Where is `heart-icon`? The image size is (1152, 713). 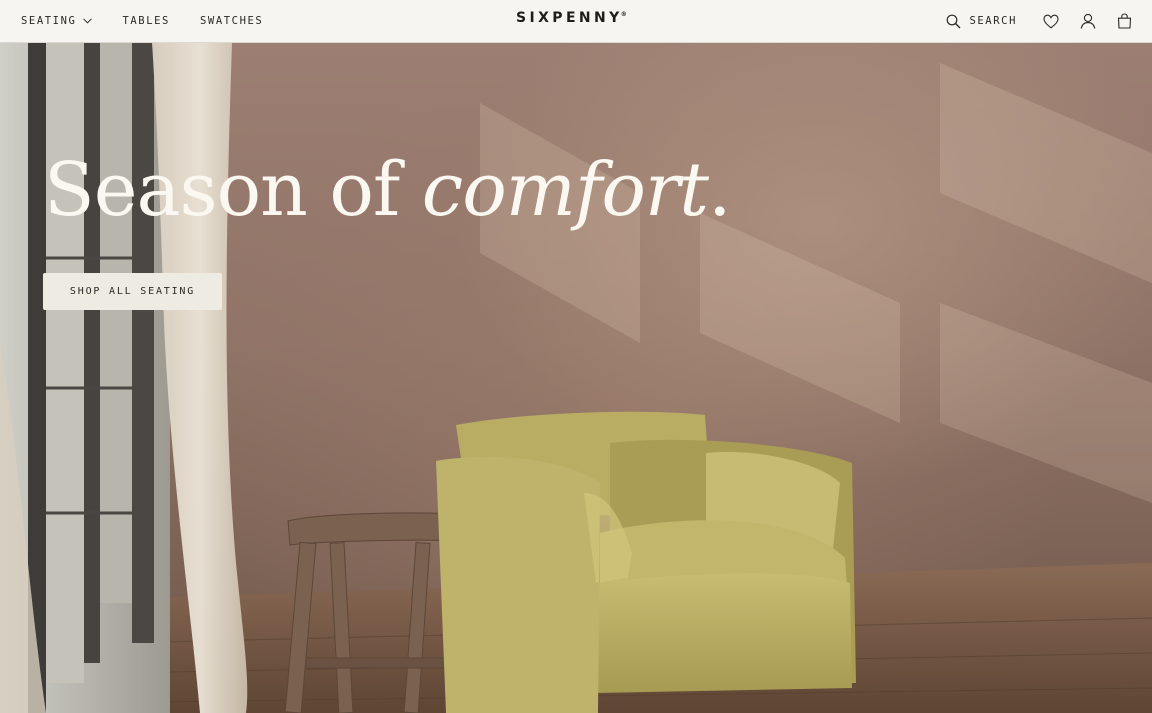
heart-icon is located at coordinates (1051, 21).